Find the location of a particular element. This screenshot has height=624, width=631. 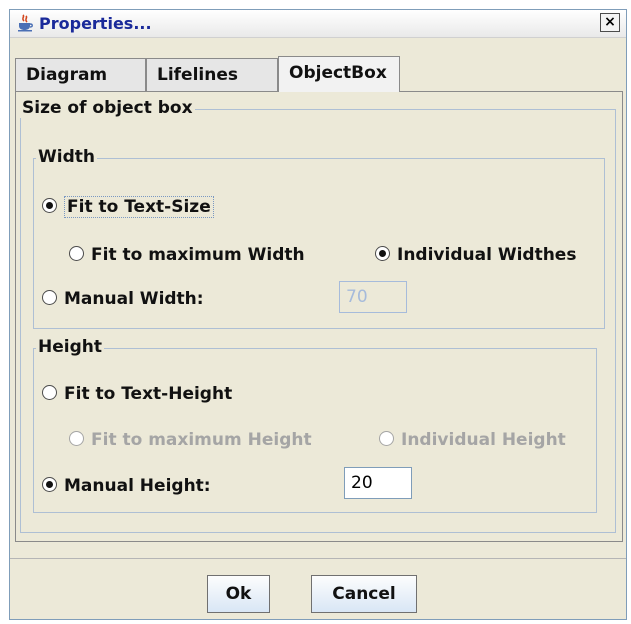

fit-to-text-size-radio: Fit to Text-Size is located at coordinates (128, 207).